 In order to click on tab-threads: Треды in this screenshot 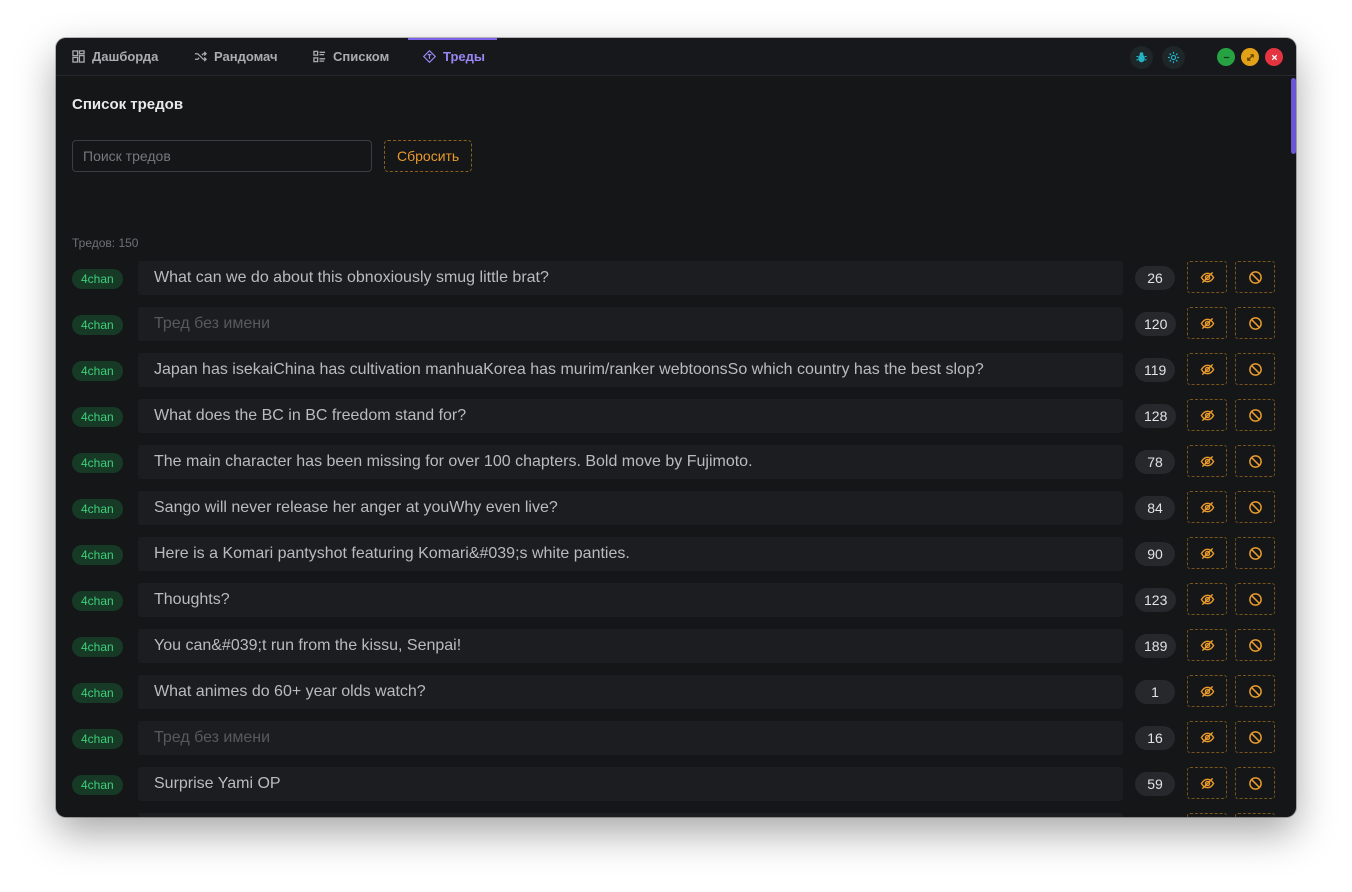, I will do `click(452, 56)`.